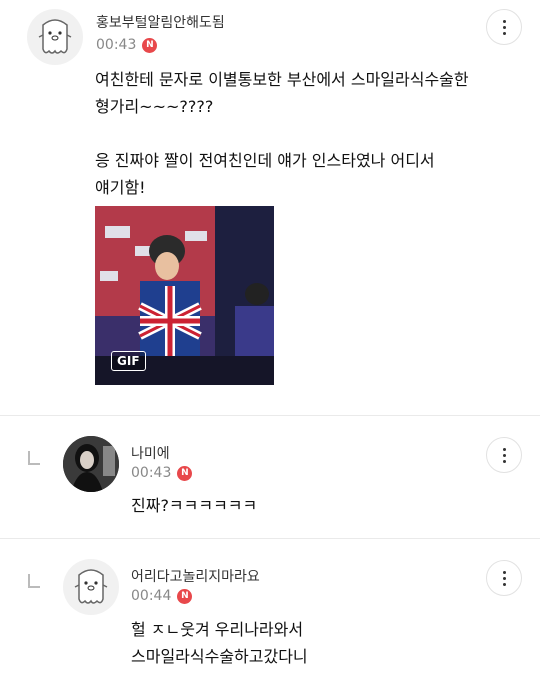 The image size is (540, 683). I want to click on comment-nickname: 어리다고놀리지마라요, so click(195, 576).